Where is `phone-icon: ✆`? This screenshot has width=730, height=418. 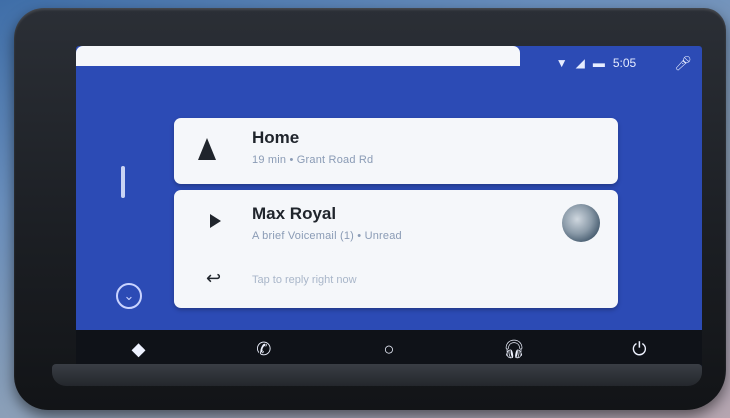 phone-icon: ✆ is located at coordinates (264, 349).